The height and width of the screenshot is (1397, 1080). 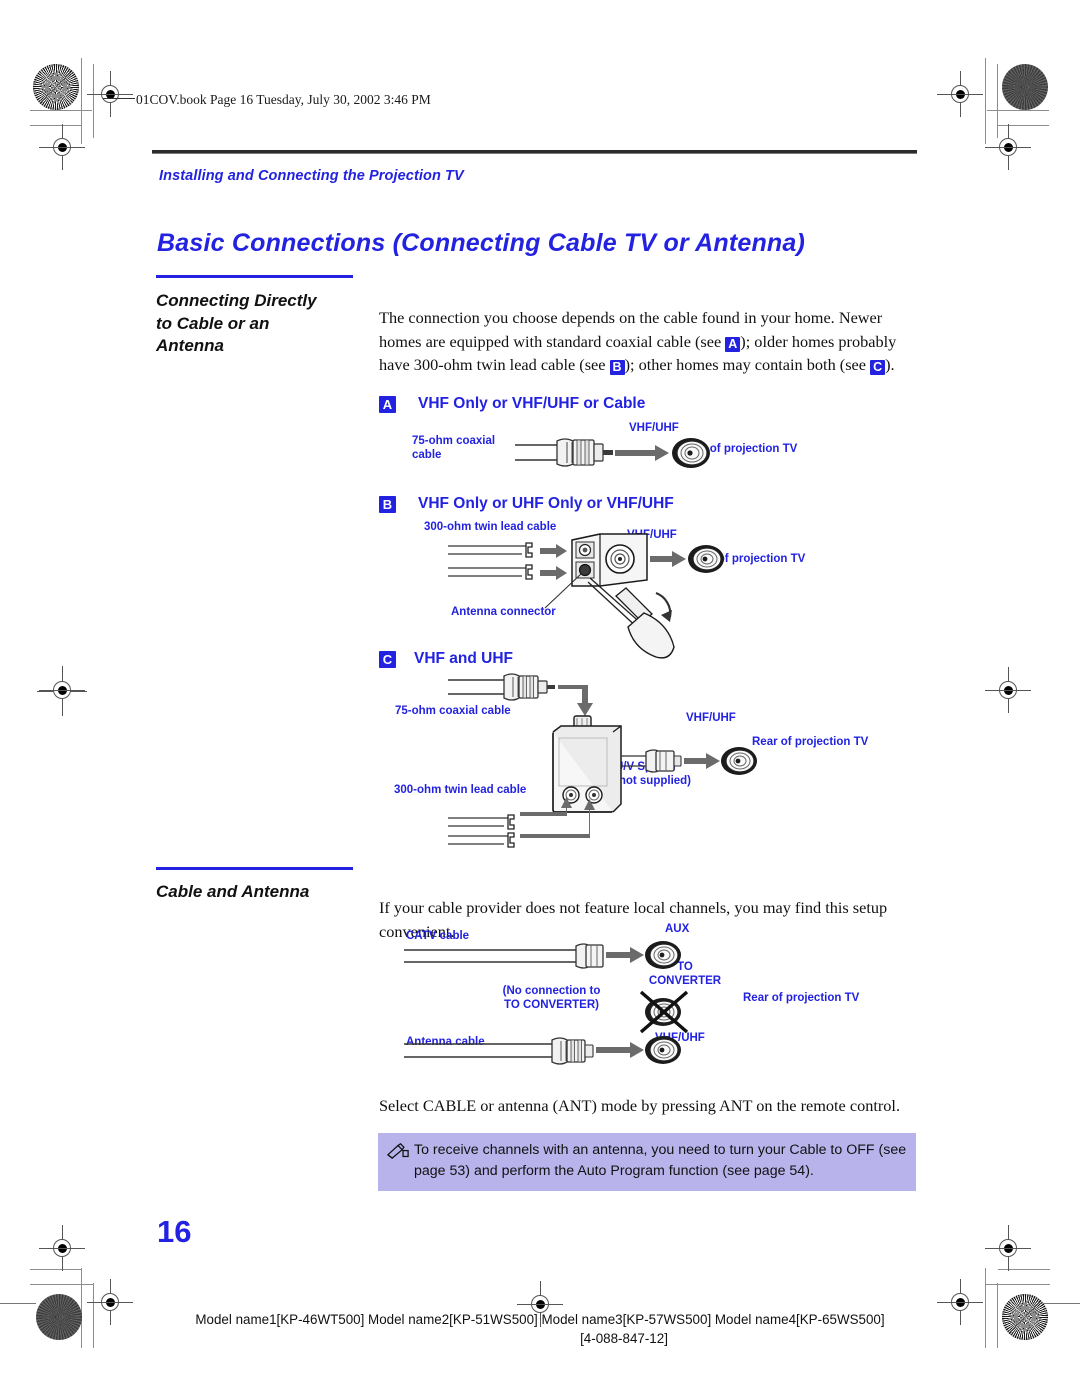 I want to click on registration-mark-upper-left, so click(x=62, y=147).